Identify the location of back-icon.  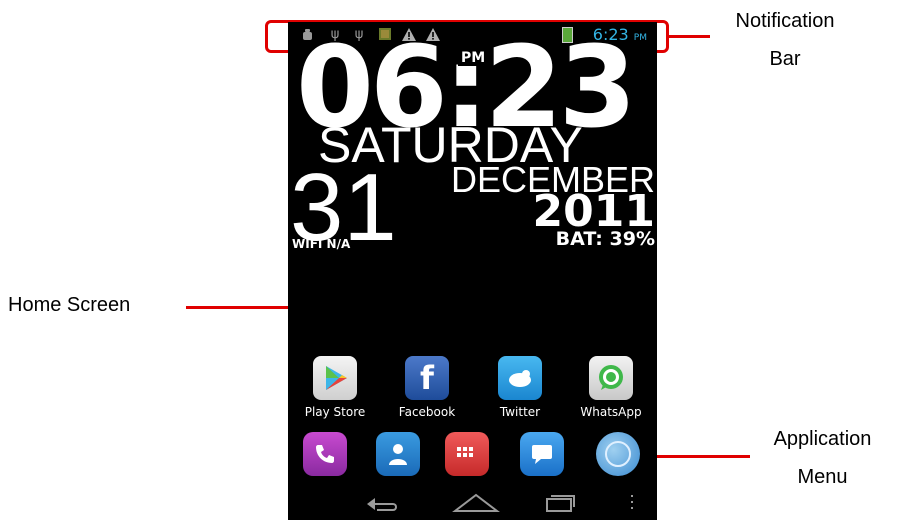
(383, 502).